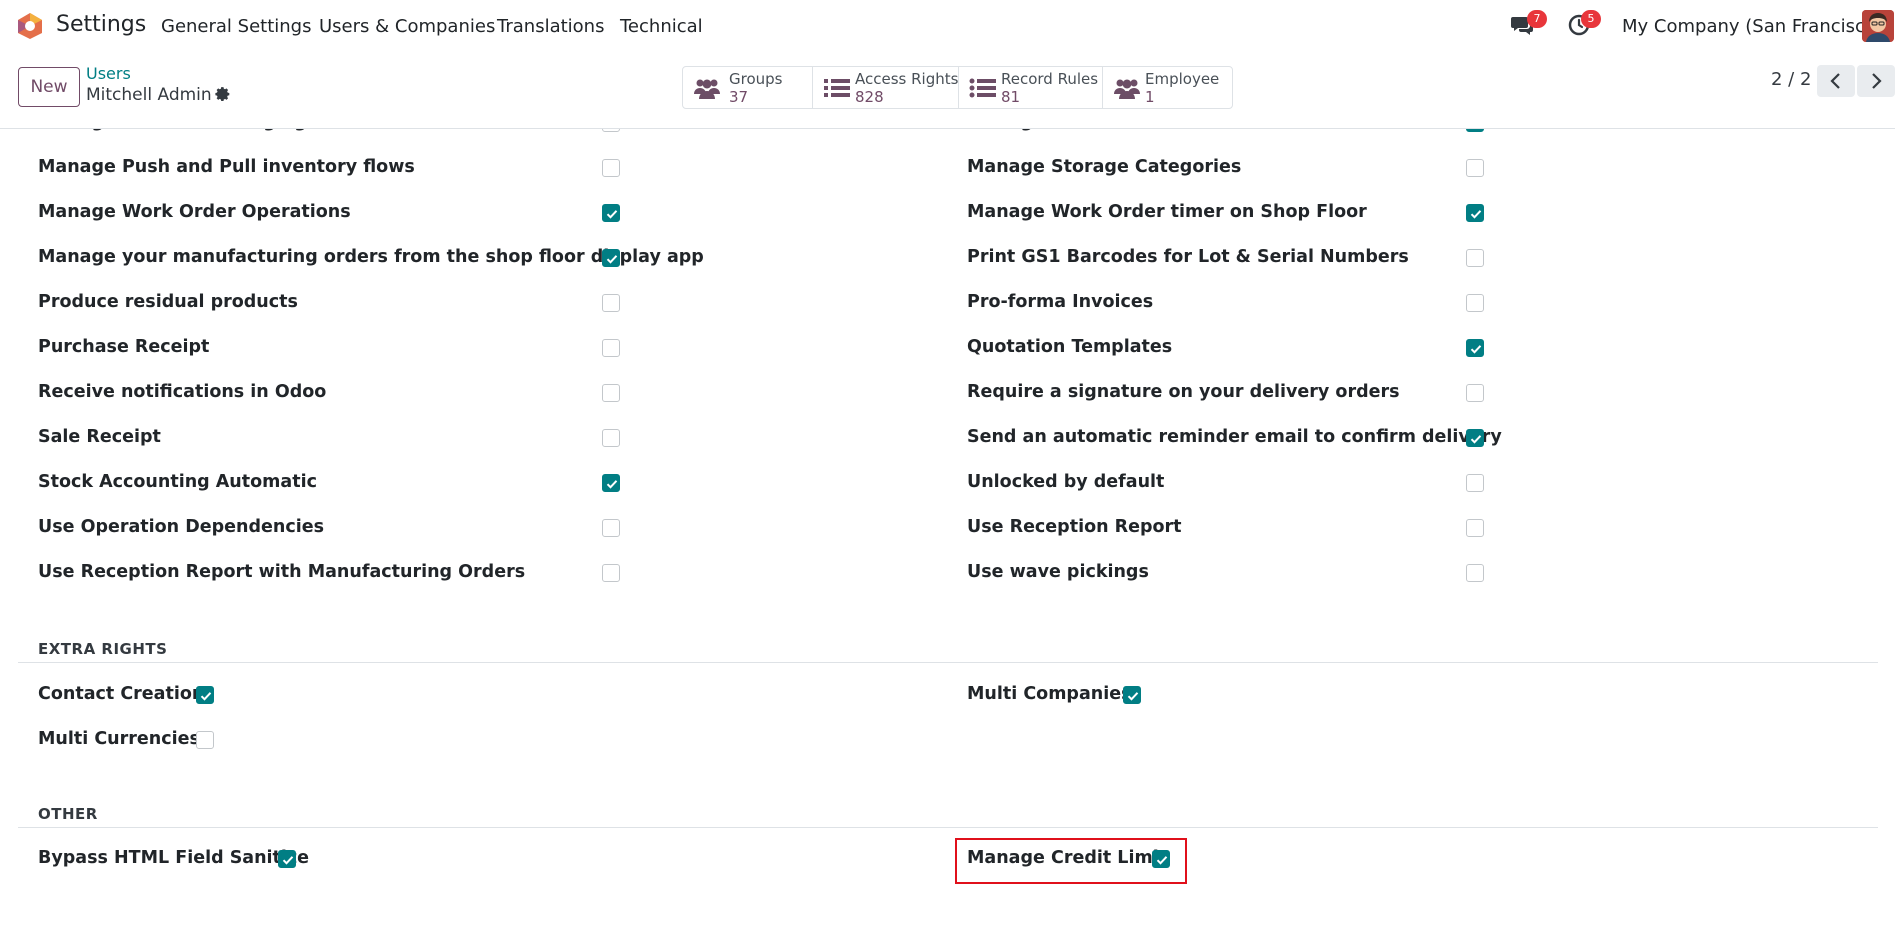 The width and height of the screenshot is (1895, 925). What do you see at coordinates (1071, 861) in the screenshot?
I see `highlight-annotation` at bounding box center [1071, 861].